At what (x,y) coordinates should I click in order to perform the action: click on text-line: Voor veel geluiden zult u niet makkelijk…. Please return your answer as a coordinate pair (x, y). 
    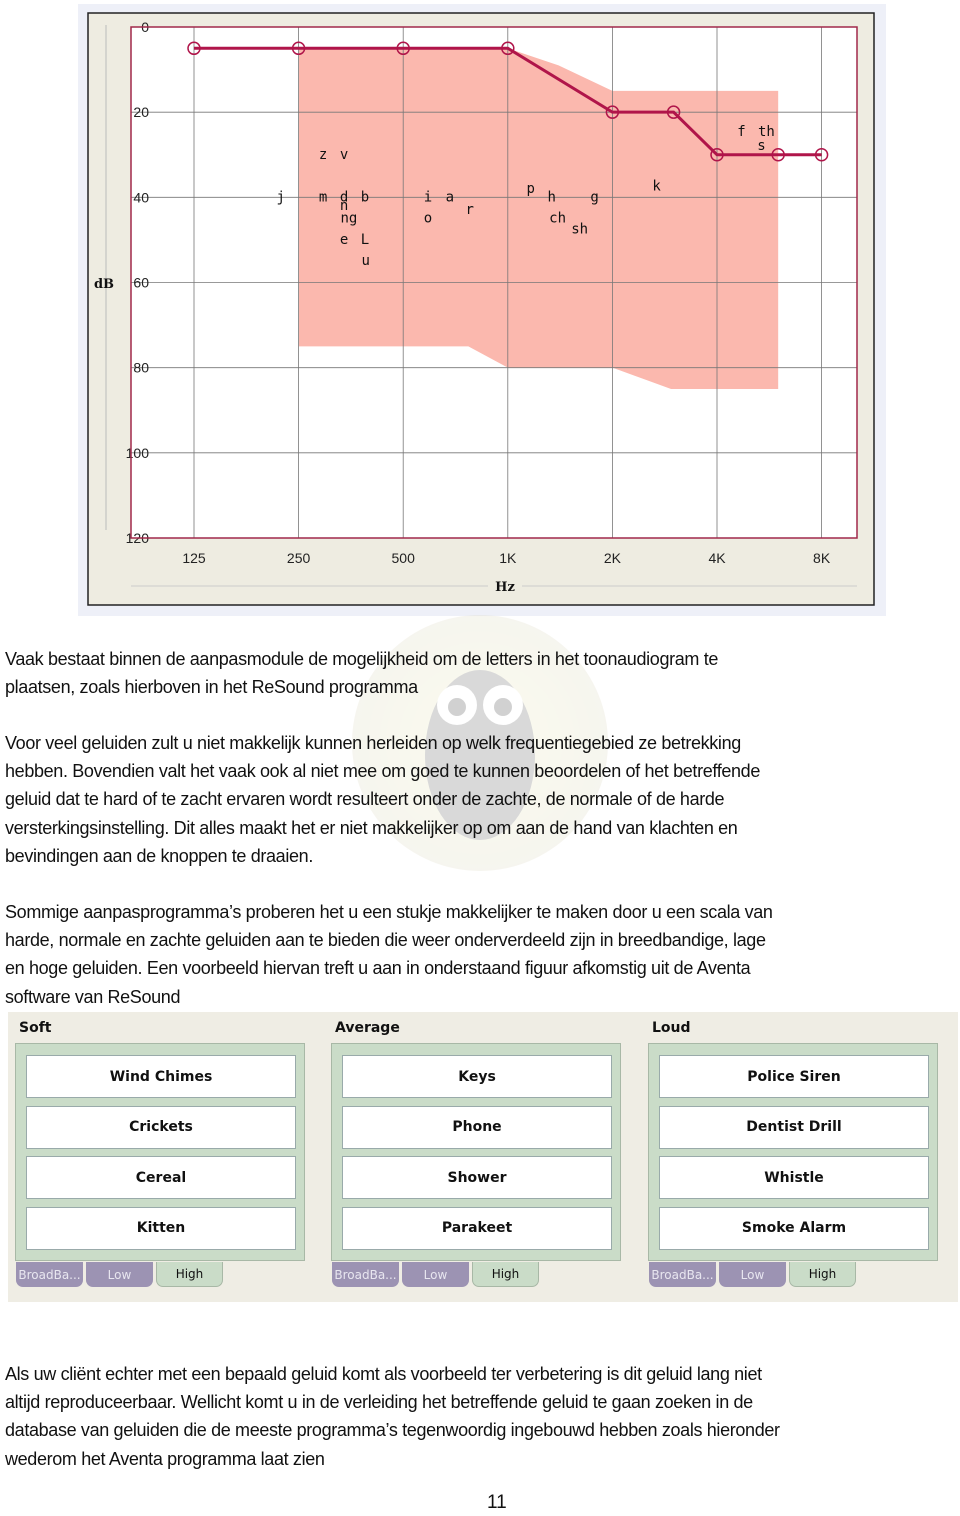
    Looking at the image, I should click on (373, 743).